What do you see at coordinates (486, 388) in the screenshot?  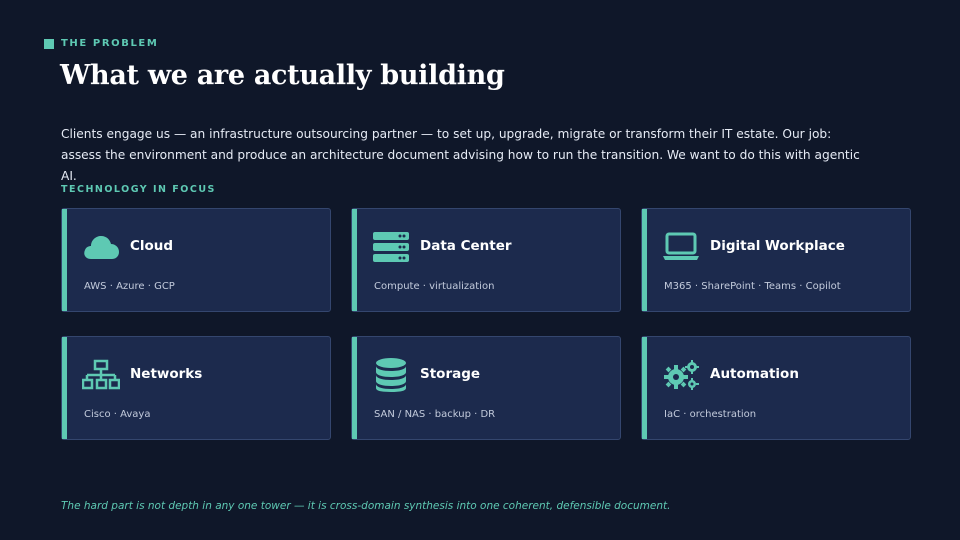 I see `card-storage: Storage SAN / NAS · backup · DR` at bounding box center [486, 388].